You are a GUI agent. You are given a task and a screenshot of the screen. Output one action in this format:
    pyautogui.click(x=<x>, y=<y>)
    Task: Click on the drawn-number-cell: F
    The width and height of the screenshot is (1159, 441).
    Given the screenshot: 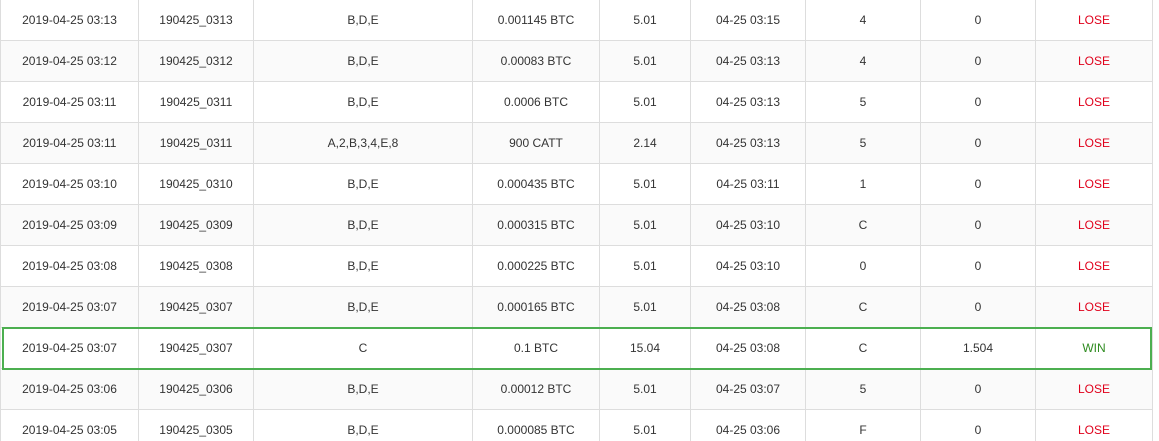 What is the action you would take?
    pyautogui.click(x=863, y=425)
    